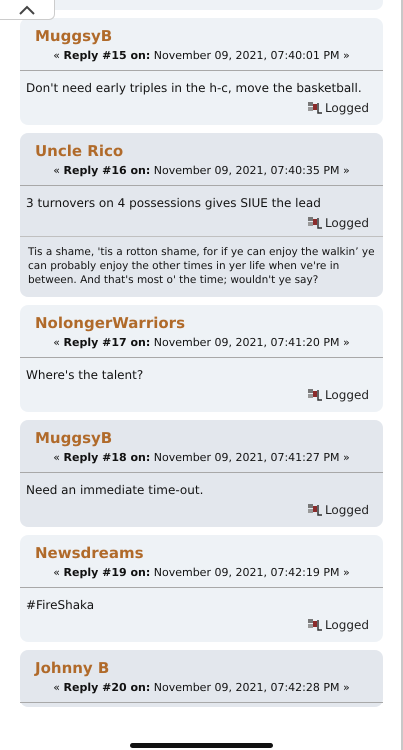 This screenshot has width=403, height=750. Describe the element at coordinates (194, 87) in the screenshot. I see `post-body: Don't need early triples in the h-c, move the basketball.` at that location.